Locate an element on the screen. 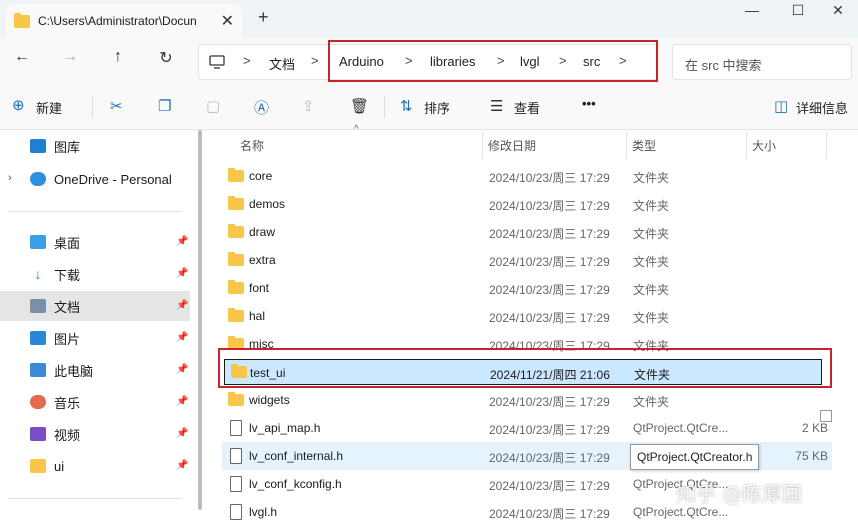 The image size is (858, 529). table-row: extra 2024/10/23/周三 17:29 文件夹 is located at coordinates (527, 260).